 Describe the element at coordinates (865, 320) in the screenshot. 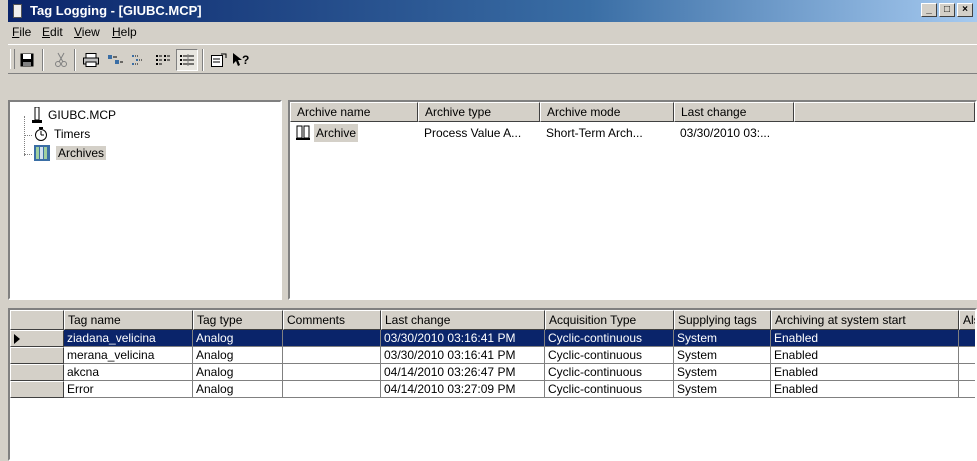

I see `column-header-archiving-at-start: Archiving at system start` at that location.